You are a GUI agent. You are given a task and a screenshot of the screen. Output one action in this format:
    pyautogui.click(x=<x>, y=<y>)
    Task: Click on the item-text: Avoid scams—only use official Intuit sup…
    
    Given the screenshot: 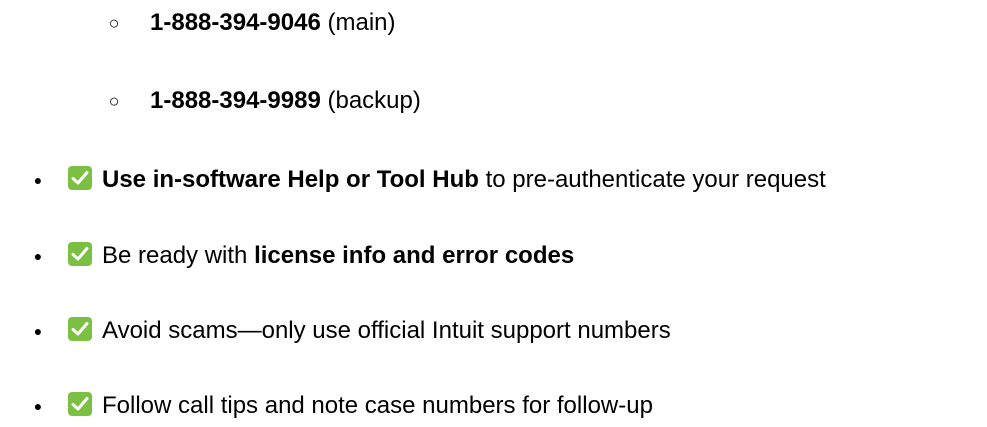 What is the action you would take?
    pyautogui.click(x=386, y=330)
    